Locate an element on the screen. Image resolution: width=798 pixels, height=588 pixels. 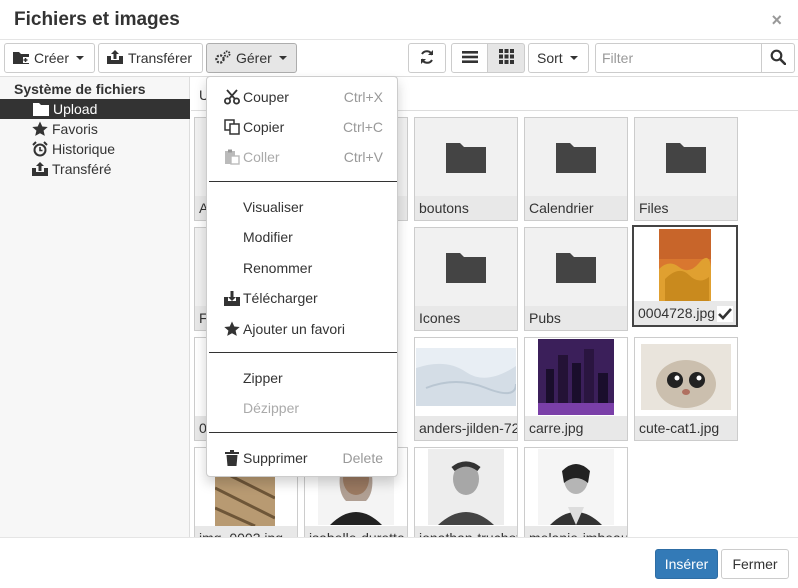
create-button: Créer is located at coordinates (49, 58).